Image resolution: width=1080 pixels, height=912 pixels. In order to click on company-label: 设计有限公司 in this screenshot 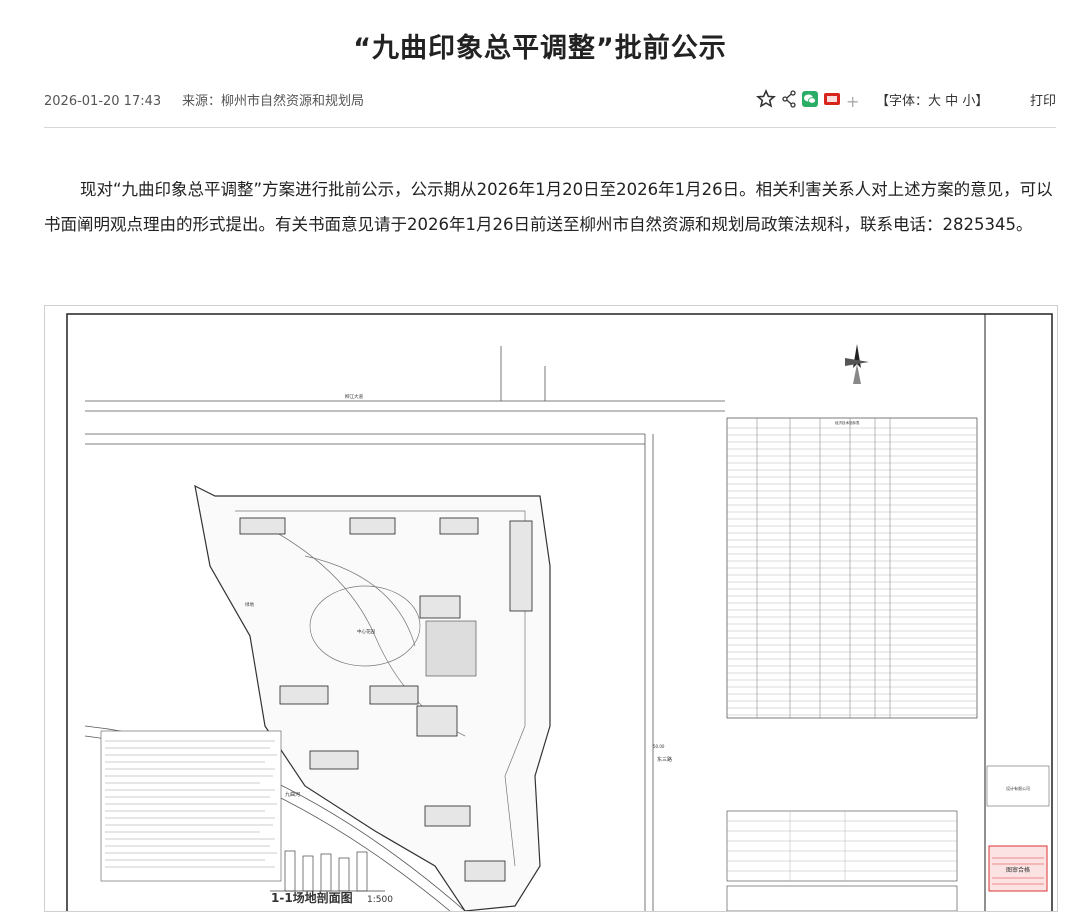, I will do `click(1018, 788)`.